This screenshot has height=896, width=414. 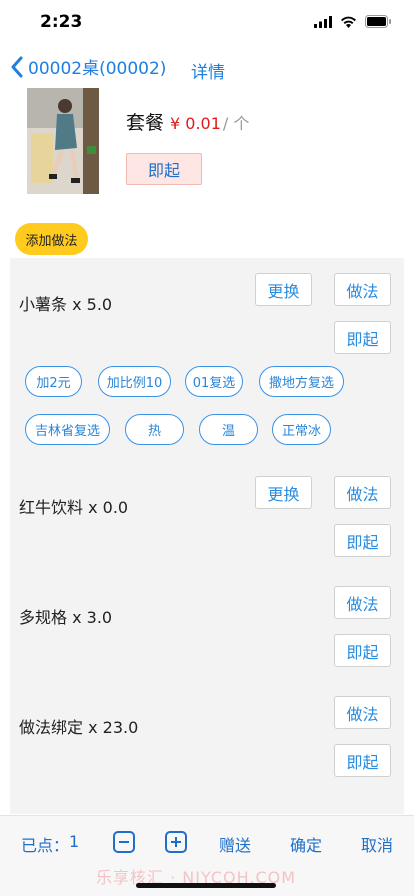 I want to click on bind-method-button: 做法, so click(x=362, y=712).